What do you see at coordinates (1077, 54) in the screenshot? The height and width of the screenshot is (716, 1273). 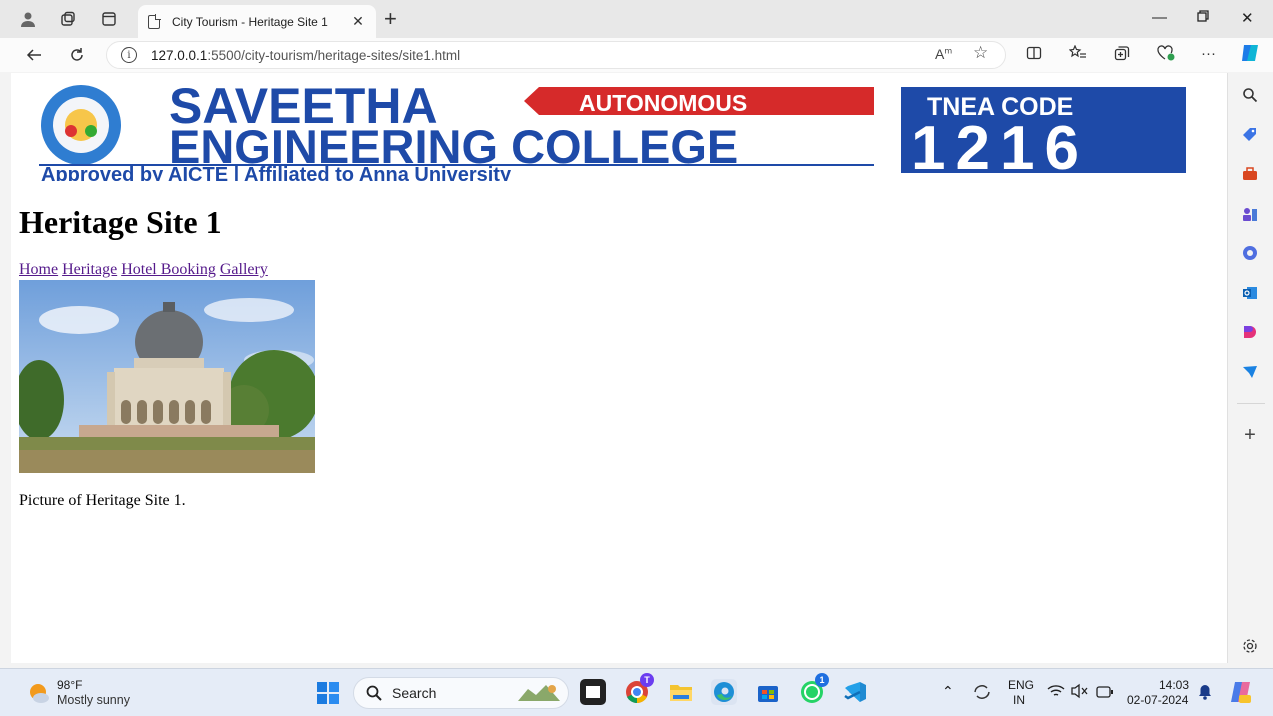 I see `favorites-icon` at bounding box center [1077, 54].